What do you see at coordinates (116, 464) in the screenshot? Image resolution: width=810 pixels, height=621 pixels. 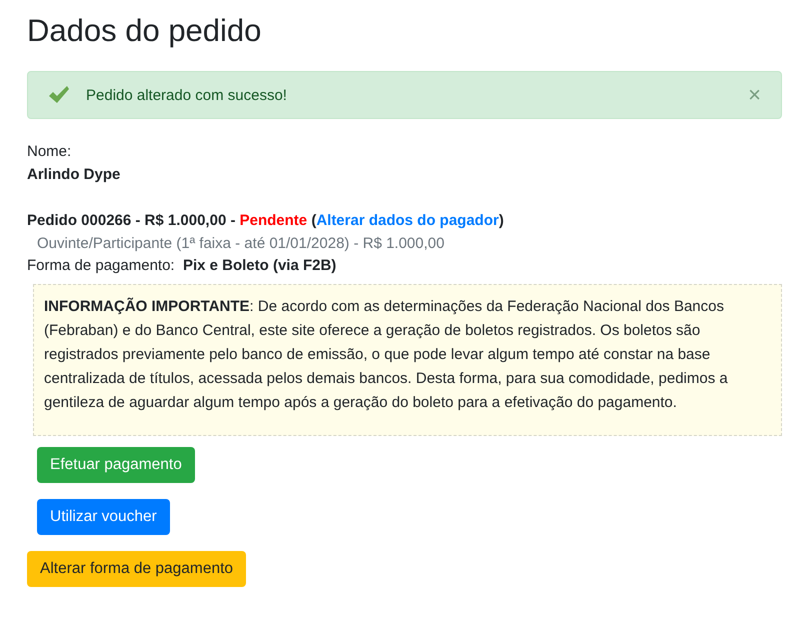 I see `success-button: Efetuar pagamento` at bounding box center [116, 464].